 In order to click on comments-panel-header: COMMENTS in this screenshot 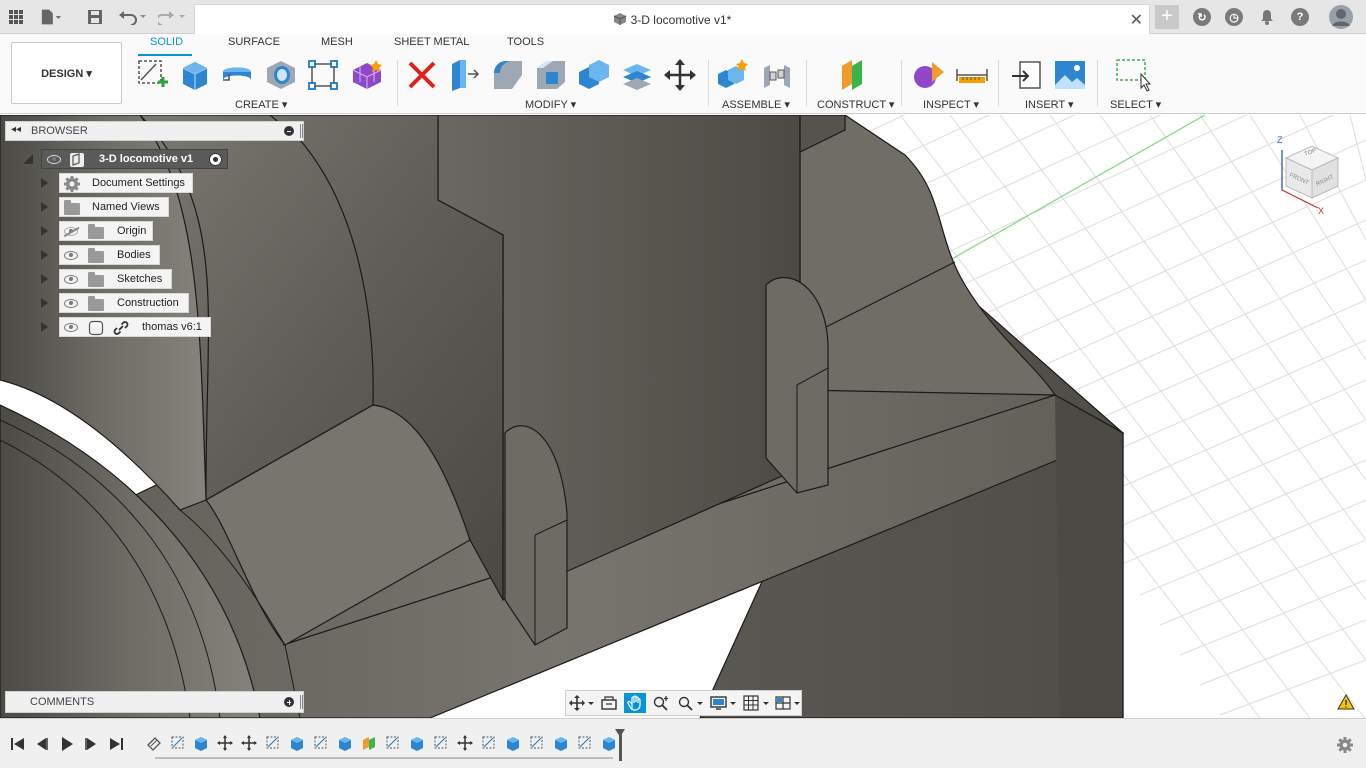, I will do `click(154, 702)`.